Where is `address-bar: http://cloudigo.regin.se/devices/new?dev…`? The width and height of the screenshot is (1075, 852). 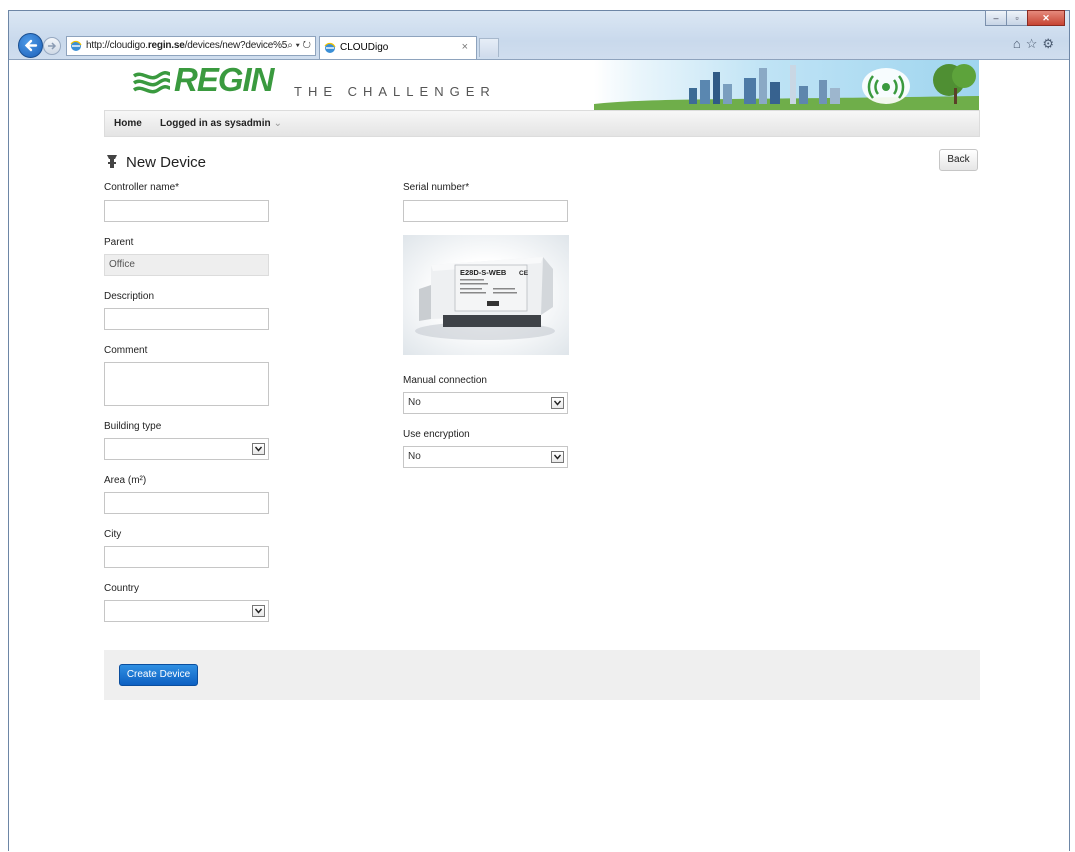
address-bar: http://cloudigo.regin.se/devices/new?dev… is located at coordinates (191, 46).